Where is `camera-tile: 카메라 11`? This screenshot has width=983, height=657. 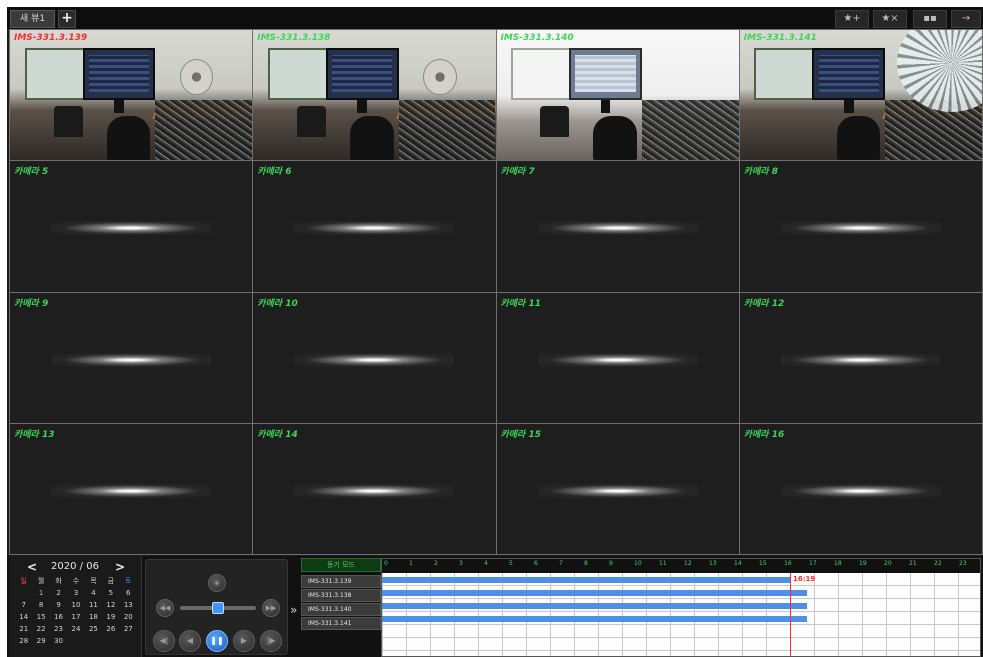 camera-tile: 카메라 11 is located at coordinates (617, 357).